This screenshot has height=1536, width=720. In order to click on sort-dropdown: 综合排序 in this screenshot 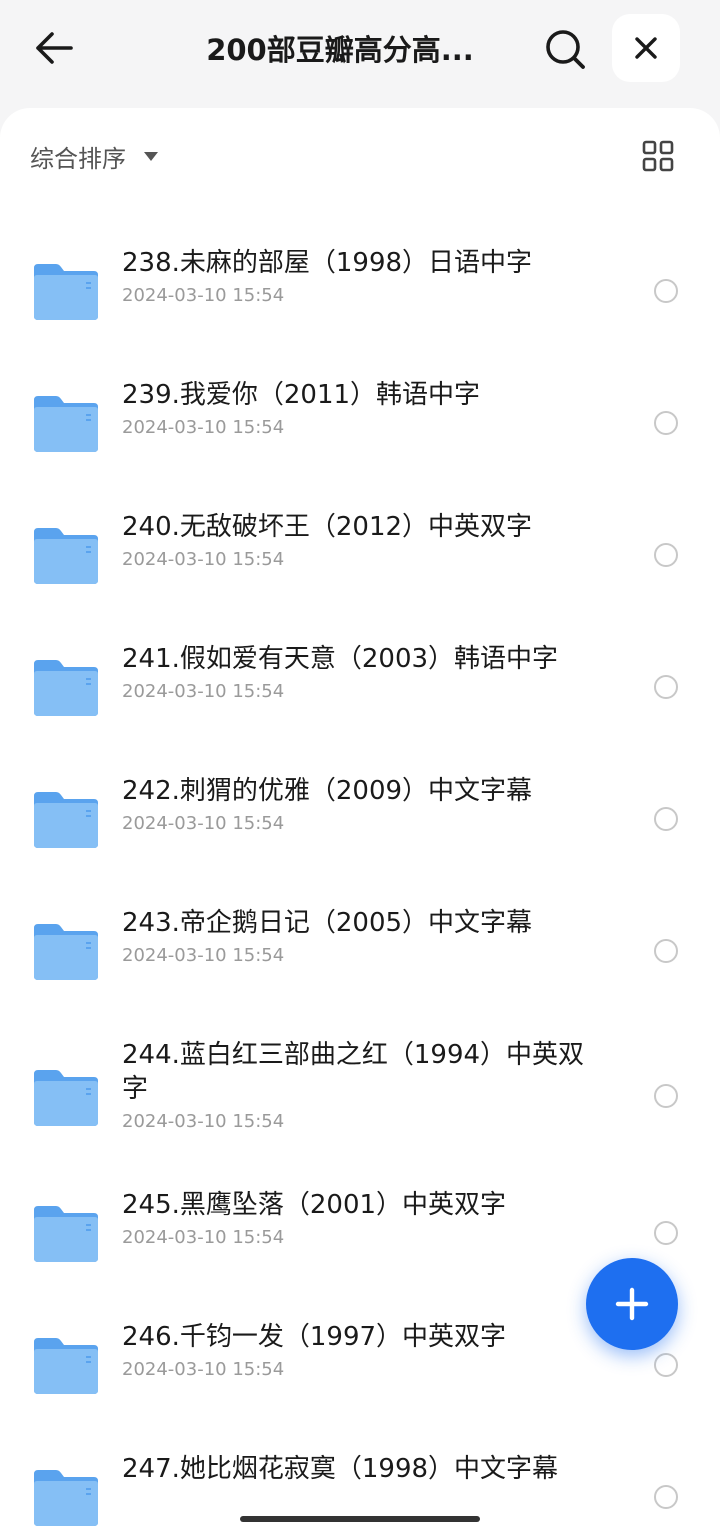, I will do `click(94, 156)`.